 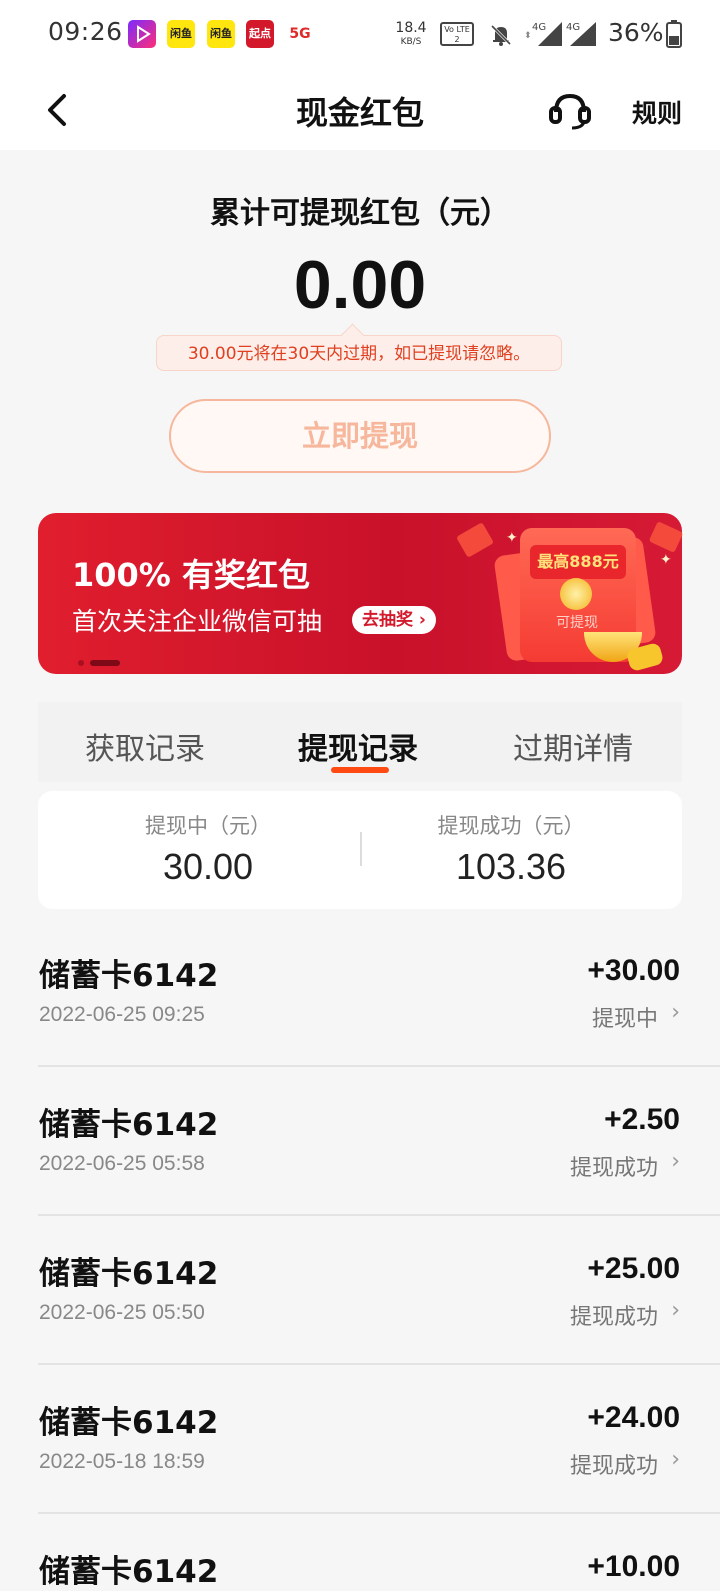 What do you see at coordinates (208, 866) in the screenshot?
I see `pending-value: 30.00` at bounding box center [208, 866].